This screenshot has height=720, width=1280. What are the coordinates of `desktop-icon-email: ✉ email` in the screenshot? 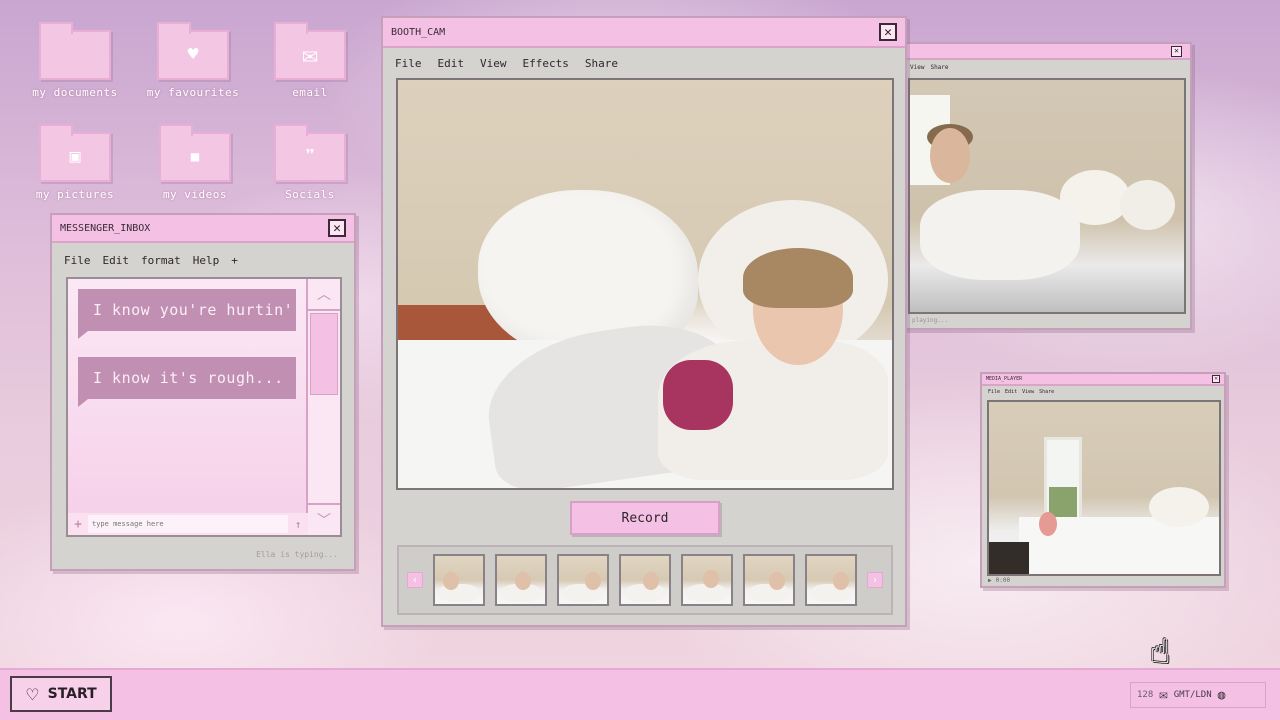 It's located at (310, 60).